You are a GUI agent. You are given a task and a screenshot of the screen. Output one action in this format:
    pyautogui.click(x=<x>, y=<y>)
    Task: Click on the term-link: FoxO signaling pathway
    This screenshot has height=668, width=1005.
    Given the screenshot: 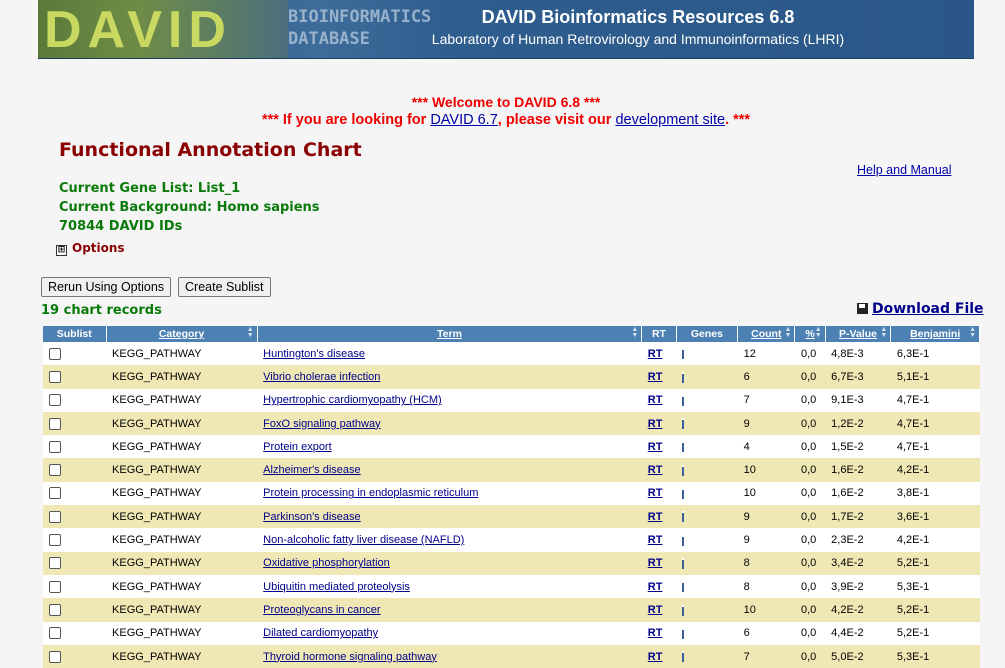 What is the action you would take?
    pyautogui.click(x=321, y=424)
    